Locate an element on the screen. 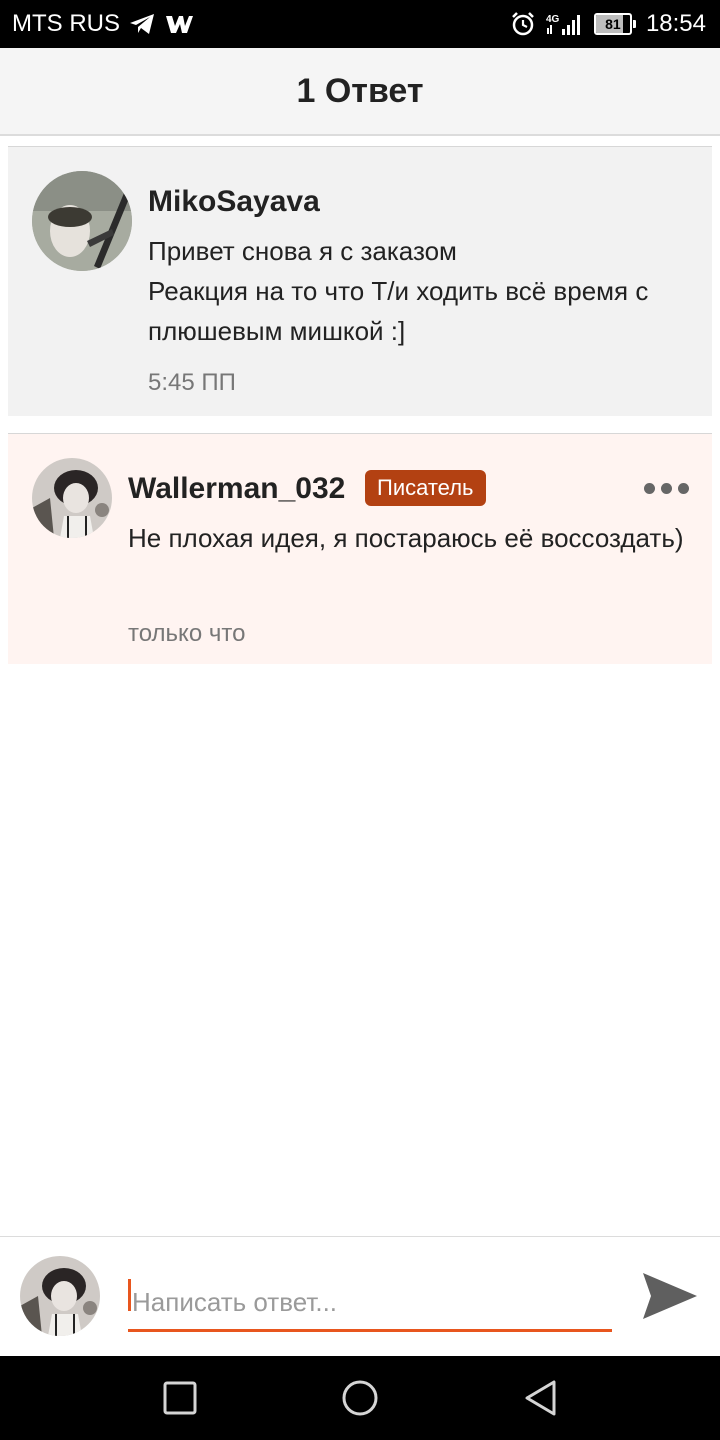  alarm-icon is located at coordinates (523, 24).